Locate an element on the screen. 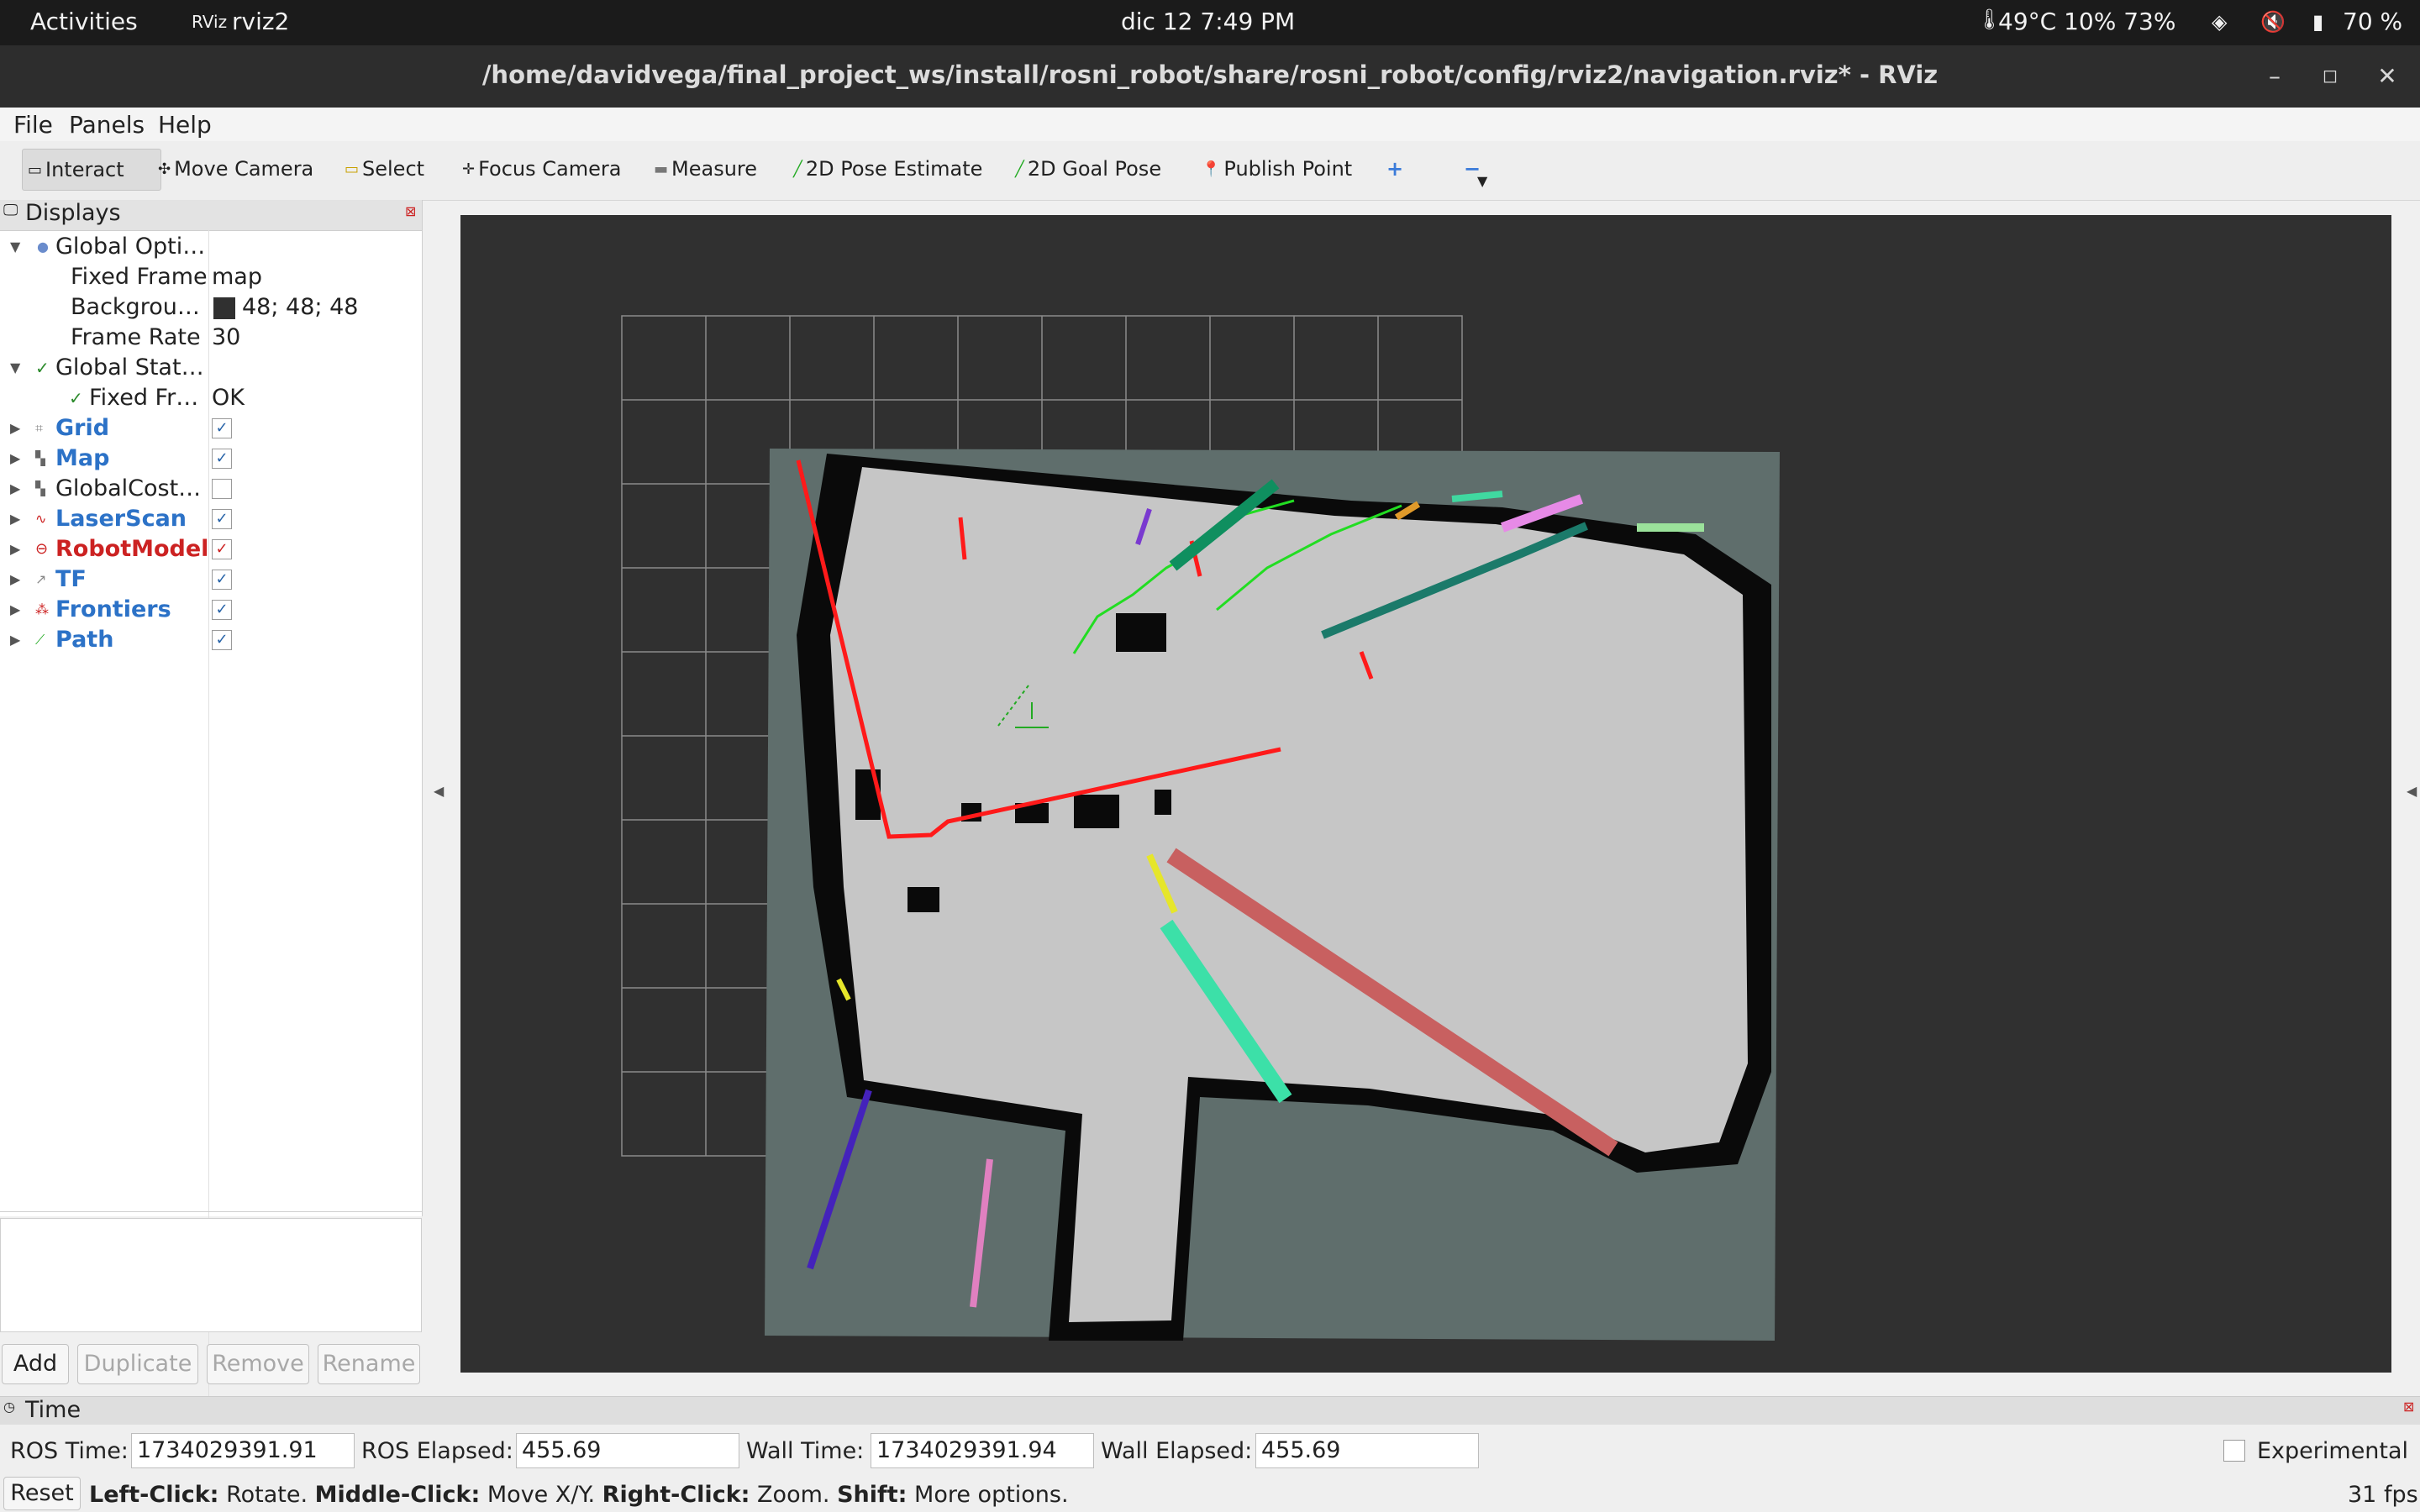 The height and width of the screenshot is (1512, 2420). tool-2d-goal-pose: ╱ 2D Goal Pose is located at coordinates (1088, 169).